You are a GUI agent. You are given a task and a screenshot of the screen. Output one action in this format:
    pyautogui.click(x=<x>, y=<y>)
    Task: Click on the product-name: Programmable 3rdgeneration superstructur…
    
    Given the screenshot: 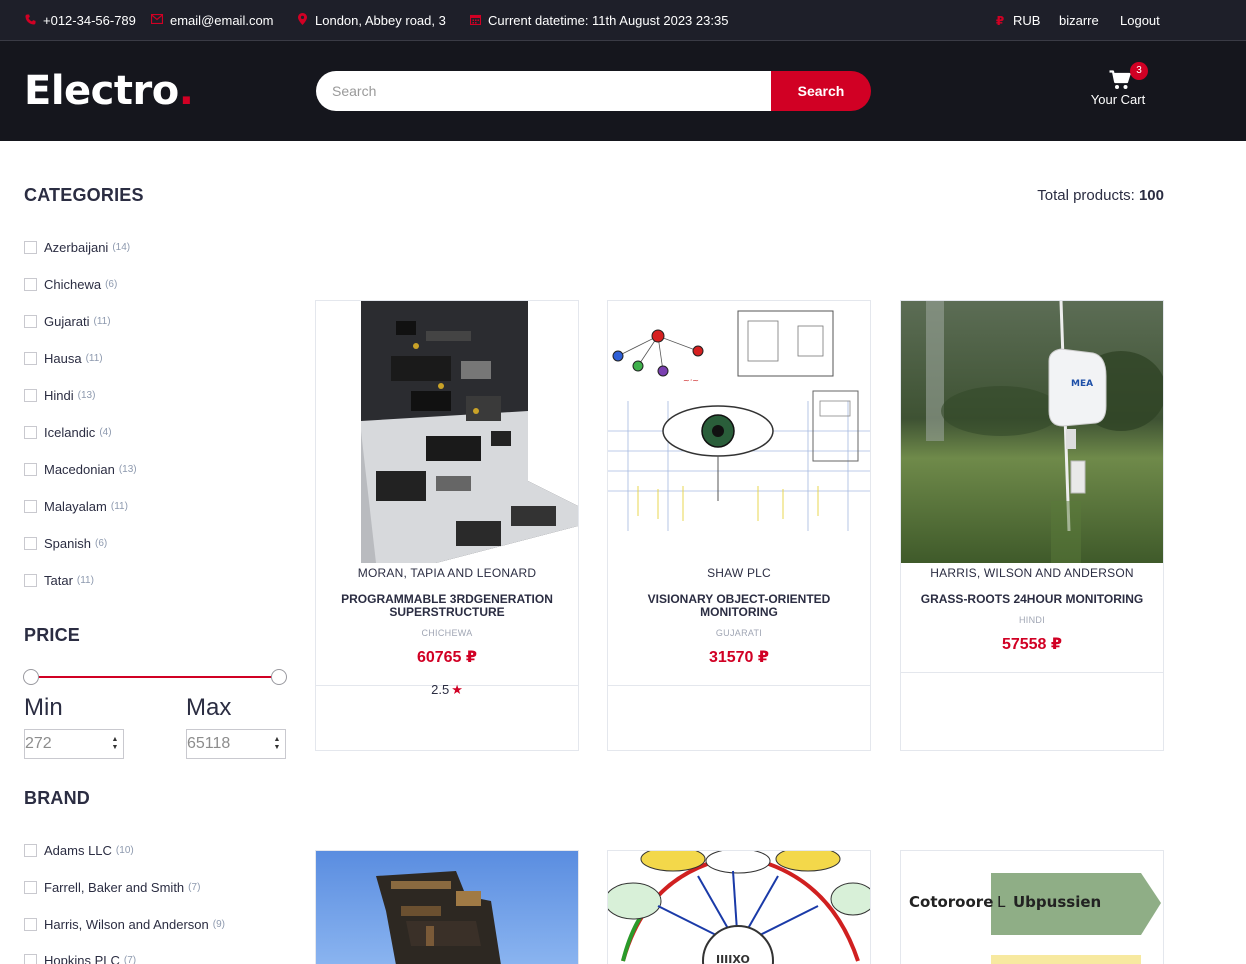 What is the action you would take?
    pyautogui.click(x=447, y=606)
    